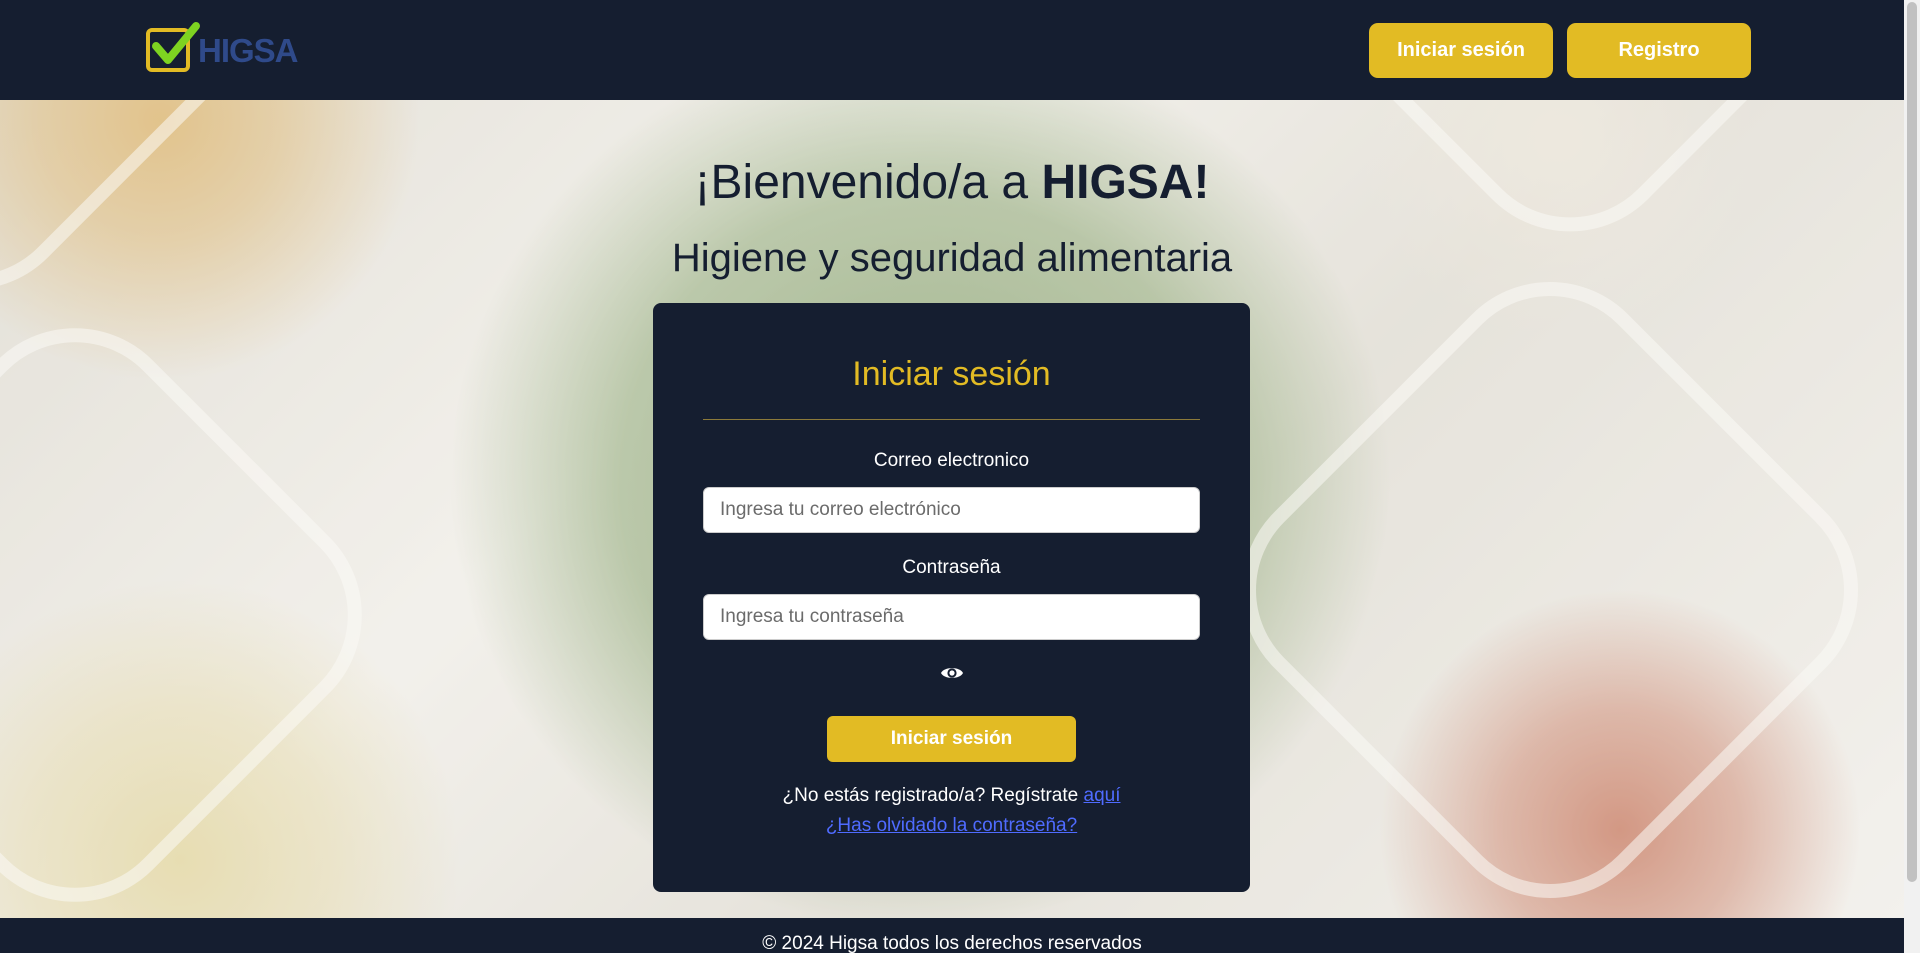  I want to click on title-divider, so click(951, 419).